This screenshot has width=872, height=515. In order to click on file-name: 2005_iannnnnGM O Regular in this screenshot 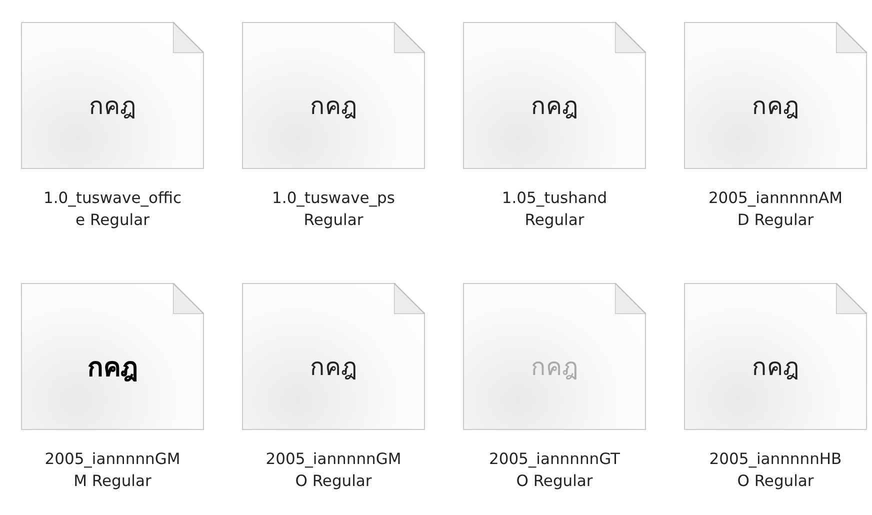, I will do `click(334, 470)`.